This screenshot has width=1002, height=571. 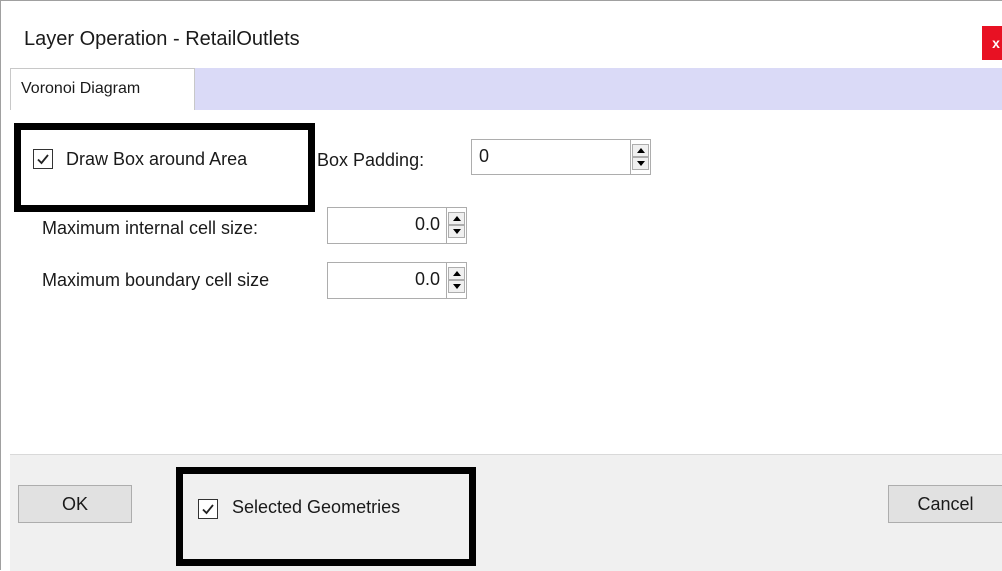 What do you see at coordinates (371, 160) in the screenshot?
I see `box-padding-label: Box Padding:` at bounding box center [371, 160].